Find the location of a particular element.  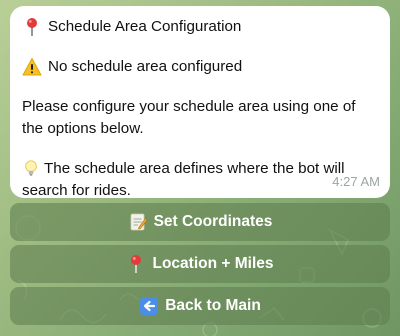

back-arrow-icon is located at coordinates (149, 306).